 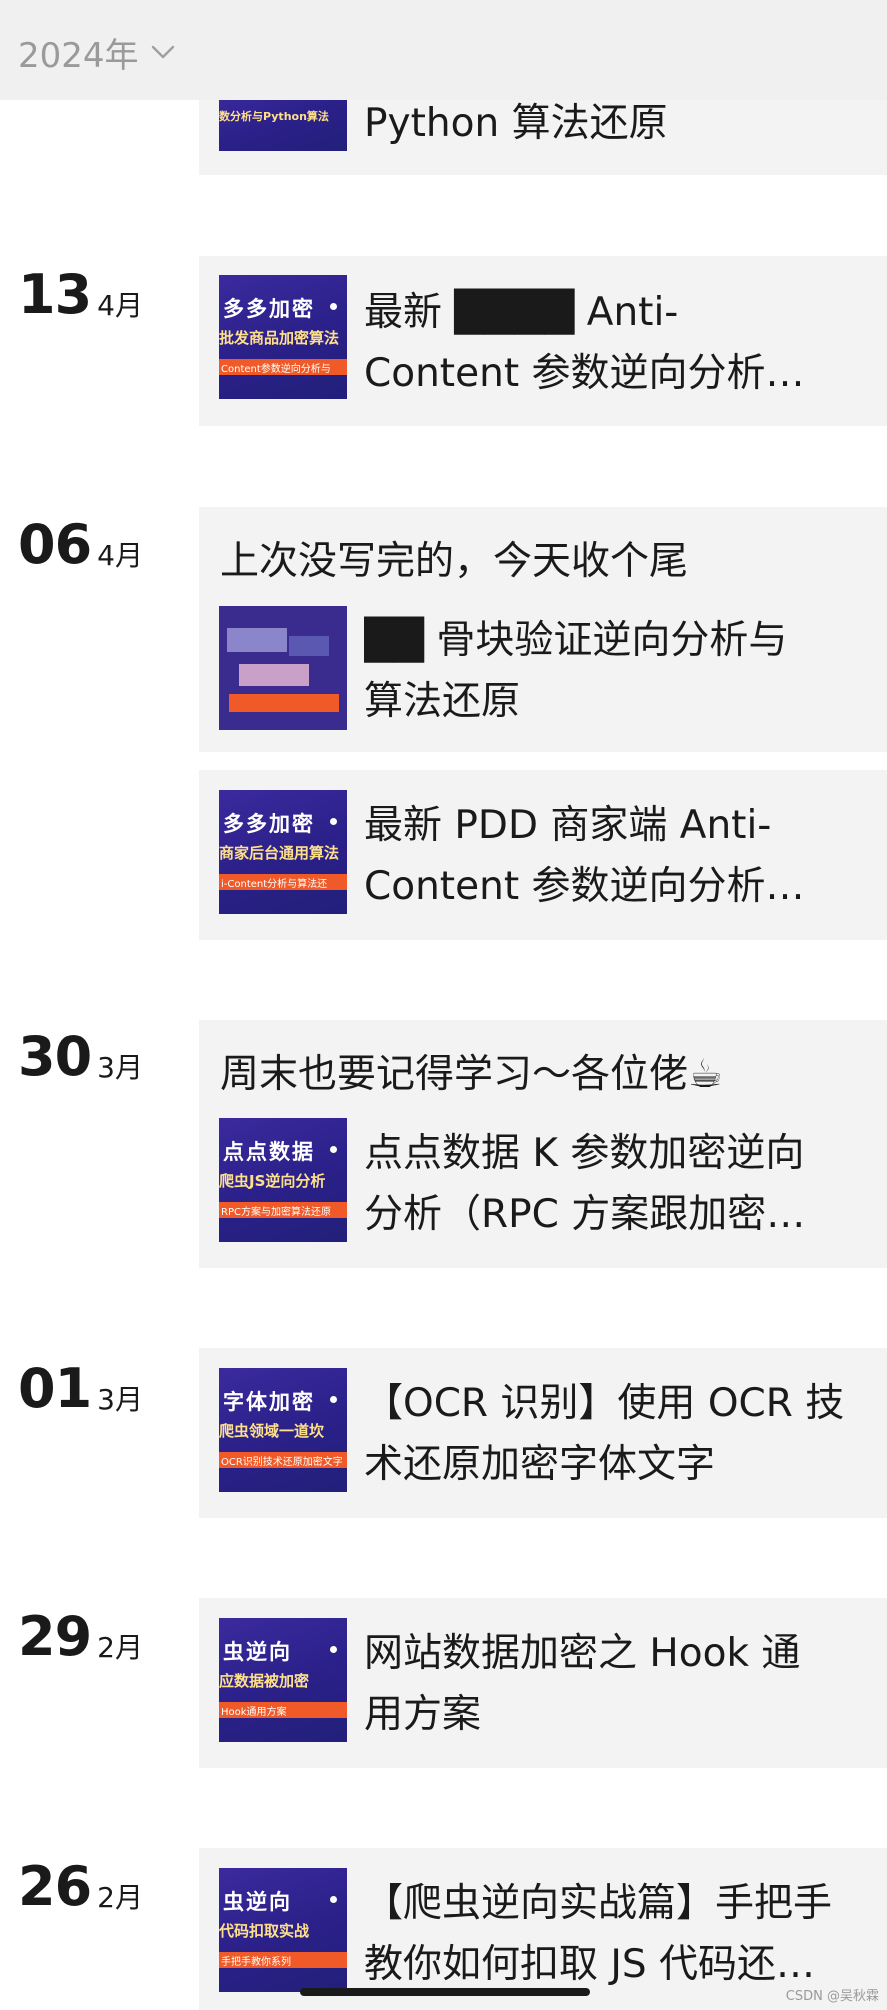 What do you see at coordinates (471, 1074) in the screenshot?
I see `post-intro-text: 周末也要记得学习～各位佬☕` at bounding box center [471, 1074].